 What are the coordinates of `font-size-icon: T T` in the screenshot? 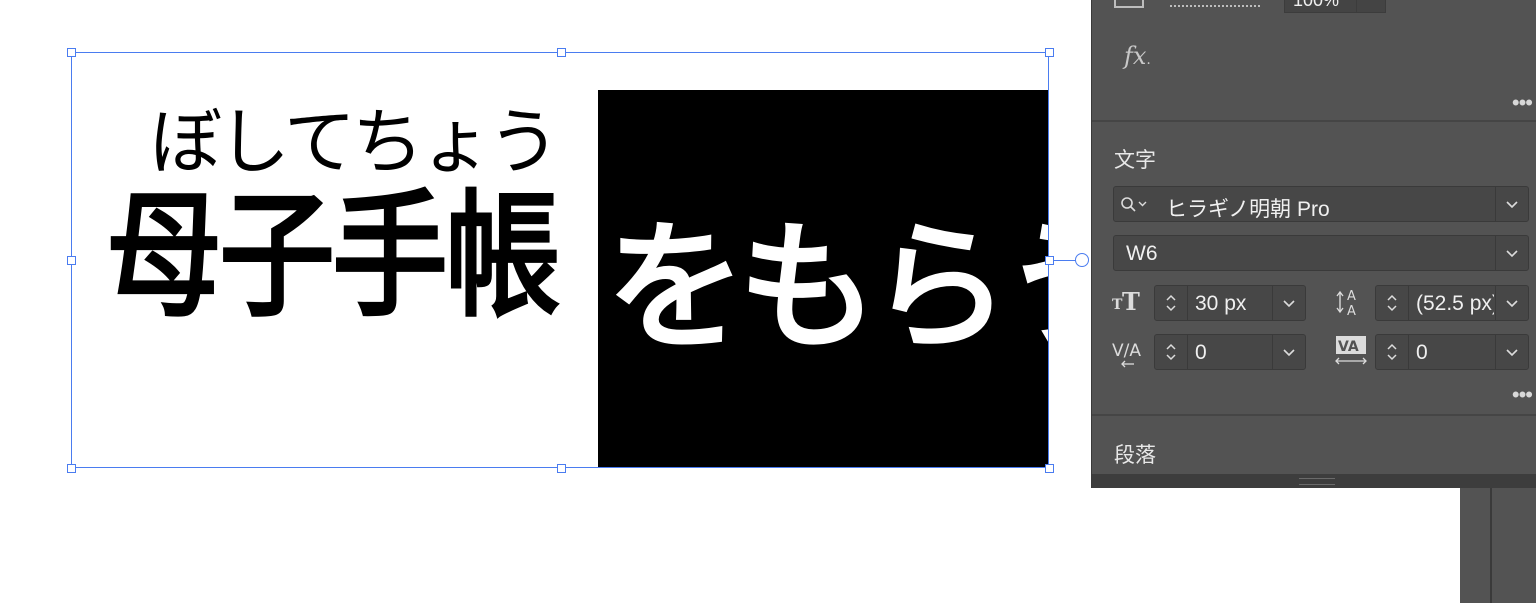 It's located at (1126, 301).